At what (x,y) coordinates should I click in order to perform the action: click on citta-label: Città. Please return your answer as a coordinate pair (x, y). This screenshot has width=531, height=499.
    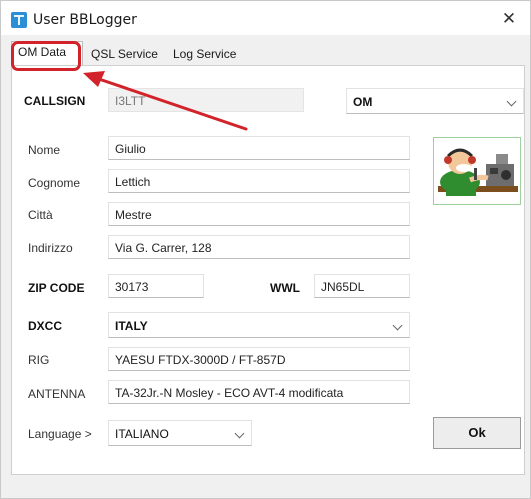
    Looking at the image, I should click on (40, 215).